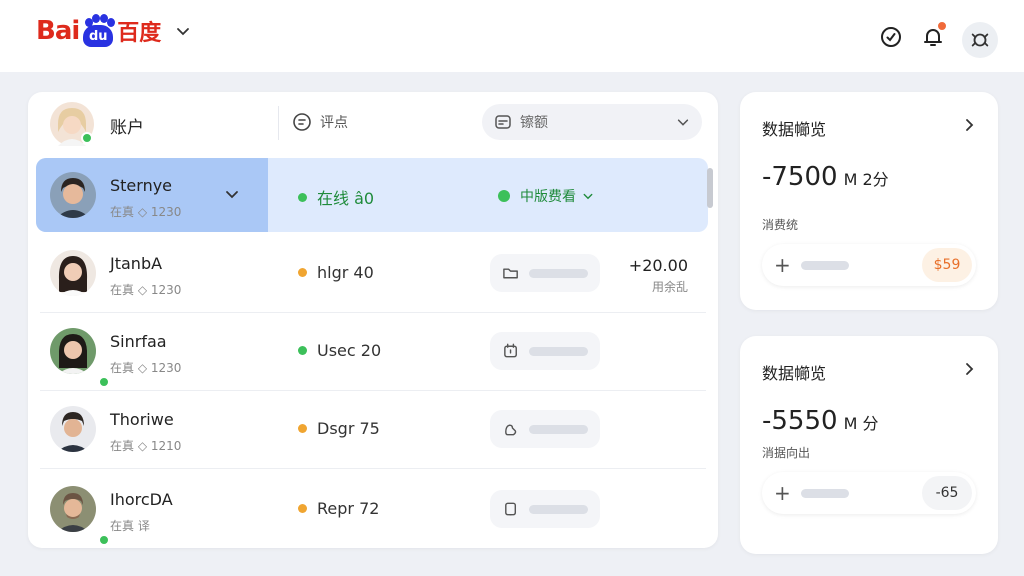 This screenshot has height=576, width=1024. What do you see at coordinates (349, 350) in the screenshot?
I see `status-text: Usec 20` at bounding box center [349, 350].